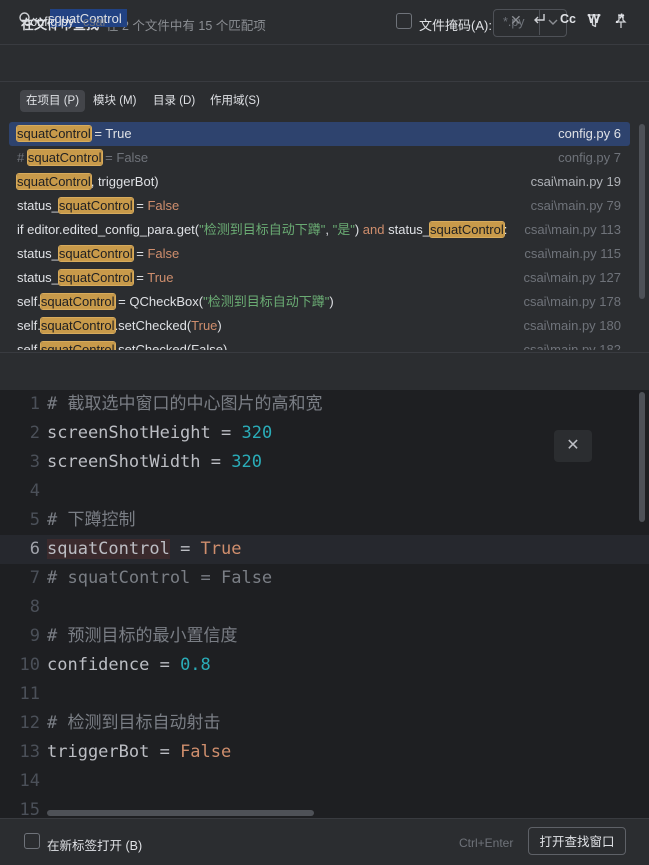 The width and height of the screenshot is (649, 865). What do you see at coordinates (29, 665) in the screenshot?
I see `line-number: 10` at bounding box center [29, 665].